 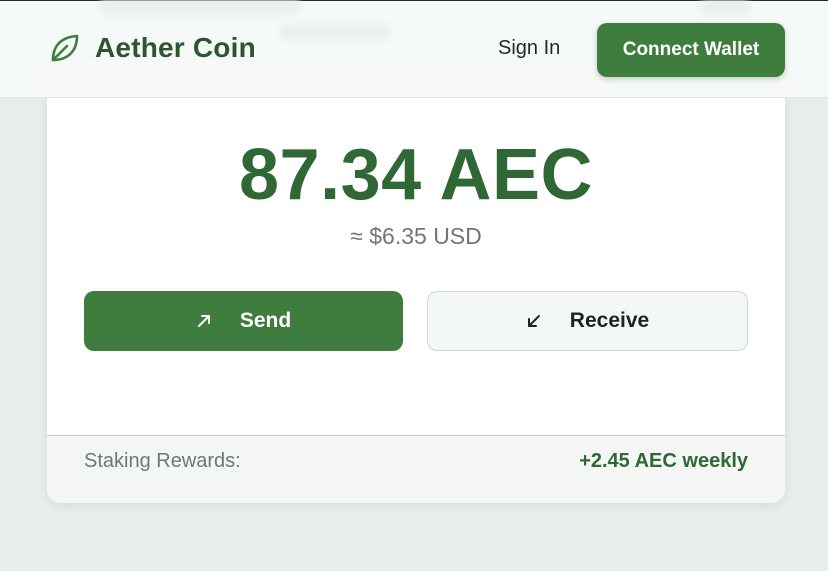 What do you see at coordinates (529, 48) in the screenshot?
I see `sign-in-link: Sign In` at bounding box center [529, 48].